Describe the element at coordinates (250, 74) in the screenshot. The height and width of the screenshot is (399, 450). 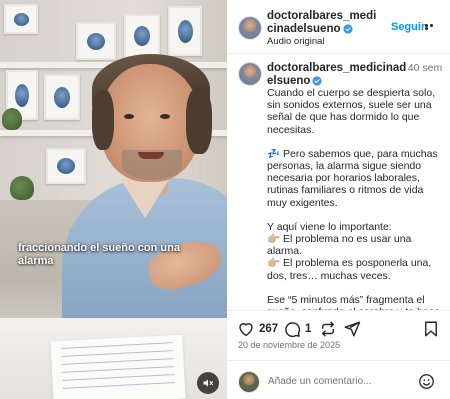
I see `caption-author-avatar` at that location.